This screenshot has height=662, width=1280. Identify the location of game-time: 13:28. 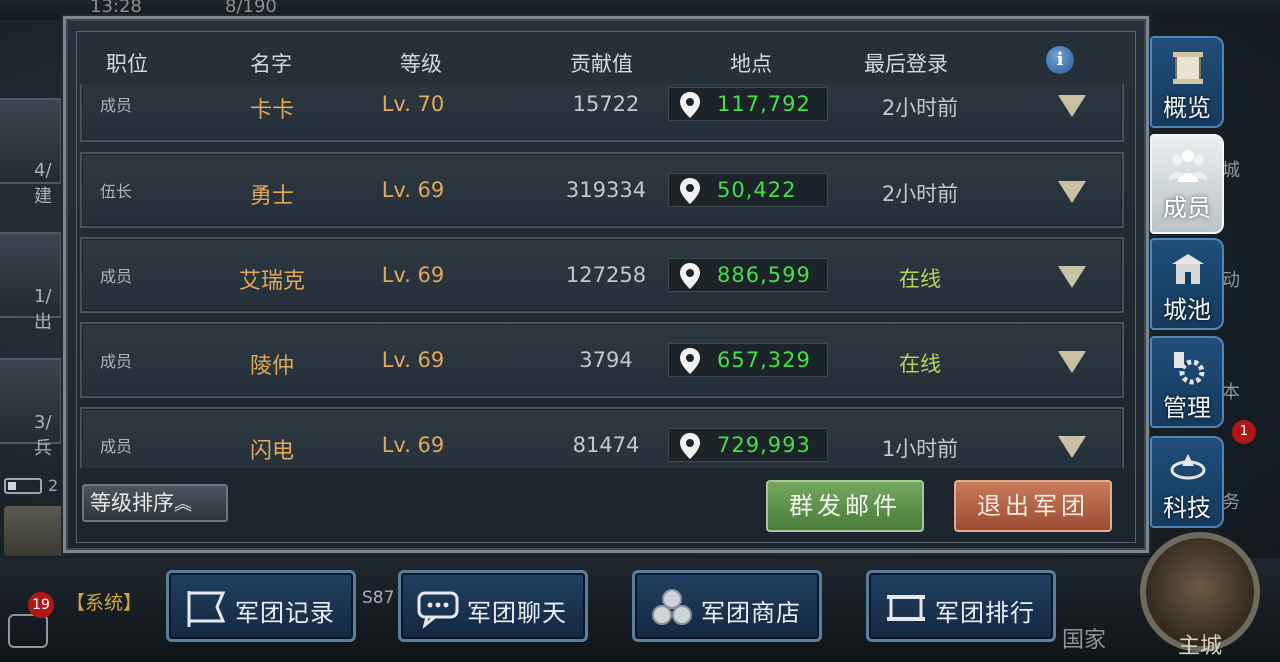
(116, 8).